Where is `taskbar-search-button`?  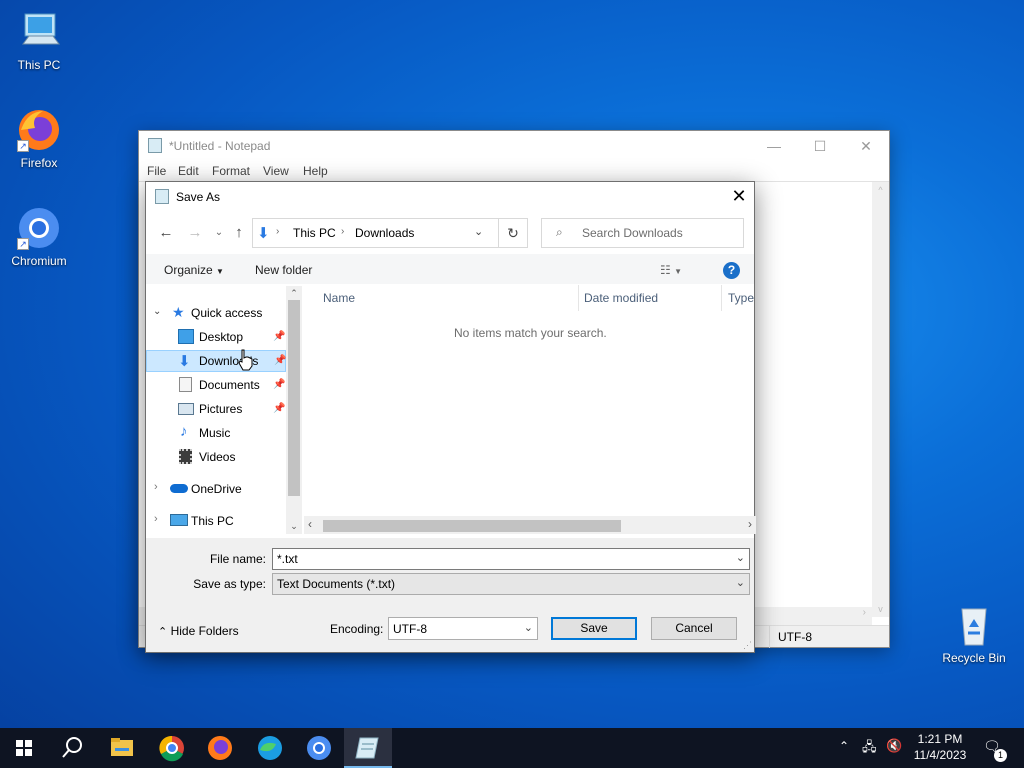
taskbar-search-button is located at coordinates (72, 748).